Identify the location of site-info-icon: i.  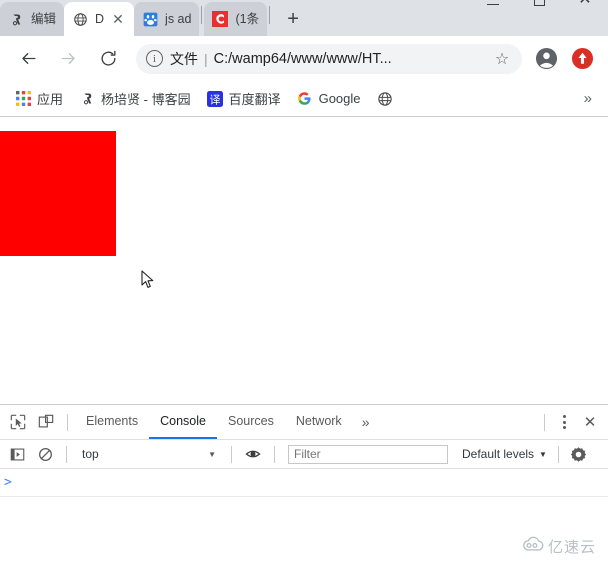
(154, 58).